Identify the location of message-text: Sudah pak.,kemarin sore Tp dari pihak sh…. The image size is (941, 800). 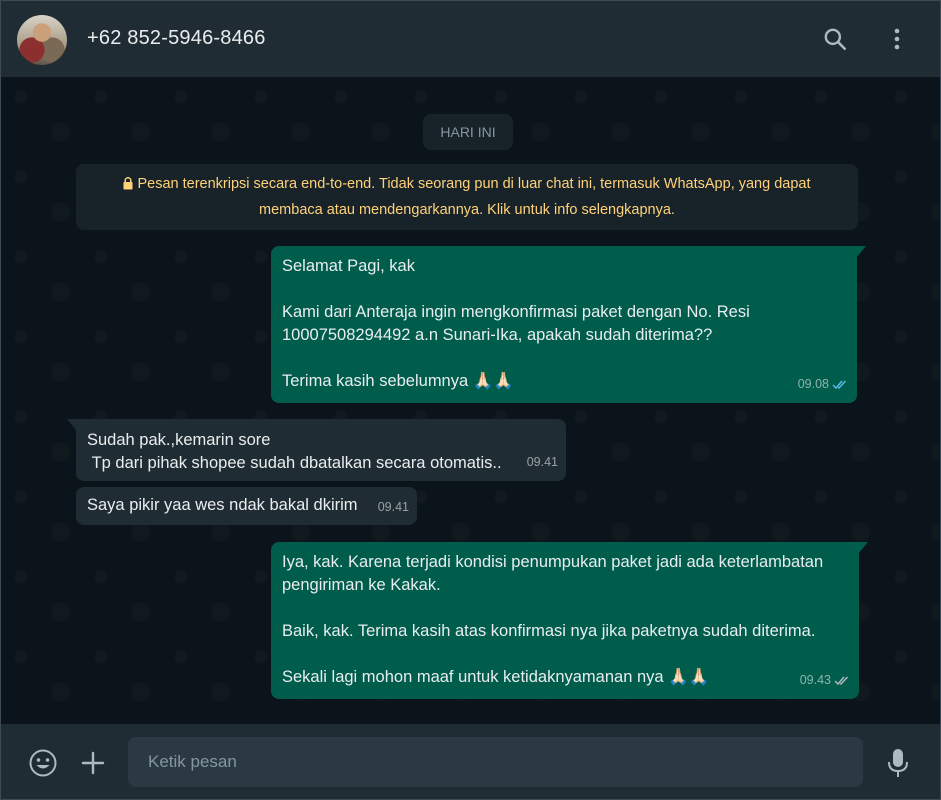
(294, 451).